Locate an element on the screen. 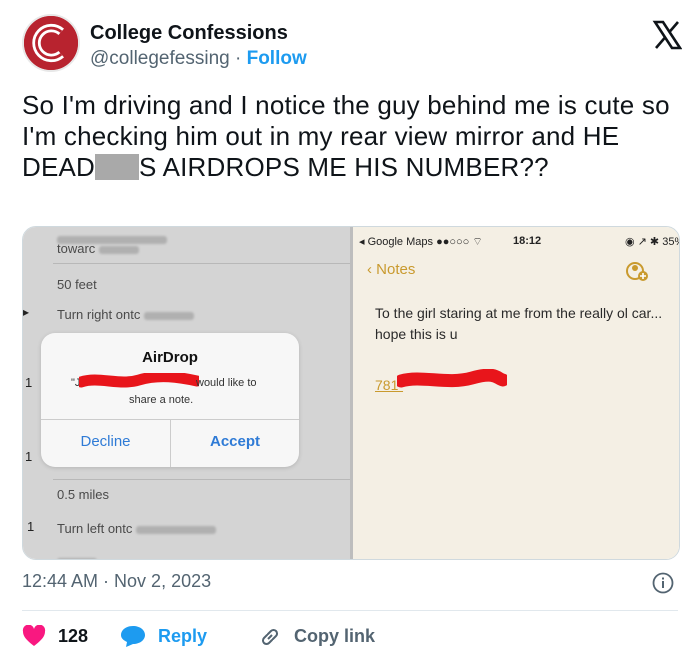  status-battery: ◉ ↗ ✱ 35% is located at coordinates (652, 242).